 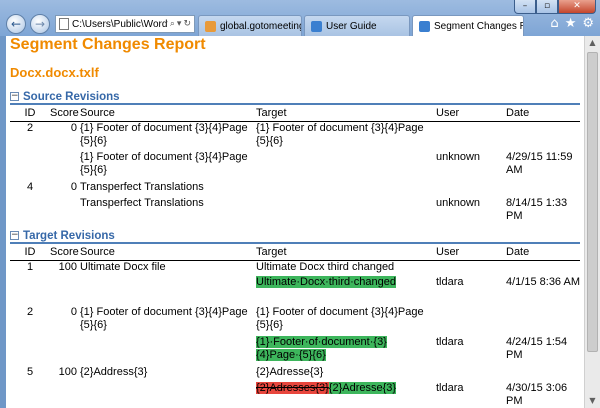 I want to click on cell-target: {2}Adresses{3}{2}Adresse{3}, so click(x=346, y=395).